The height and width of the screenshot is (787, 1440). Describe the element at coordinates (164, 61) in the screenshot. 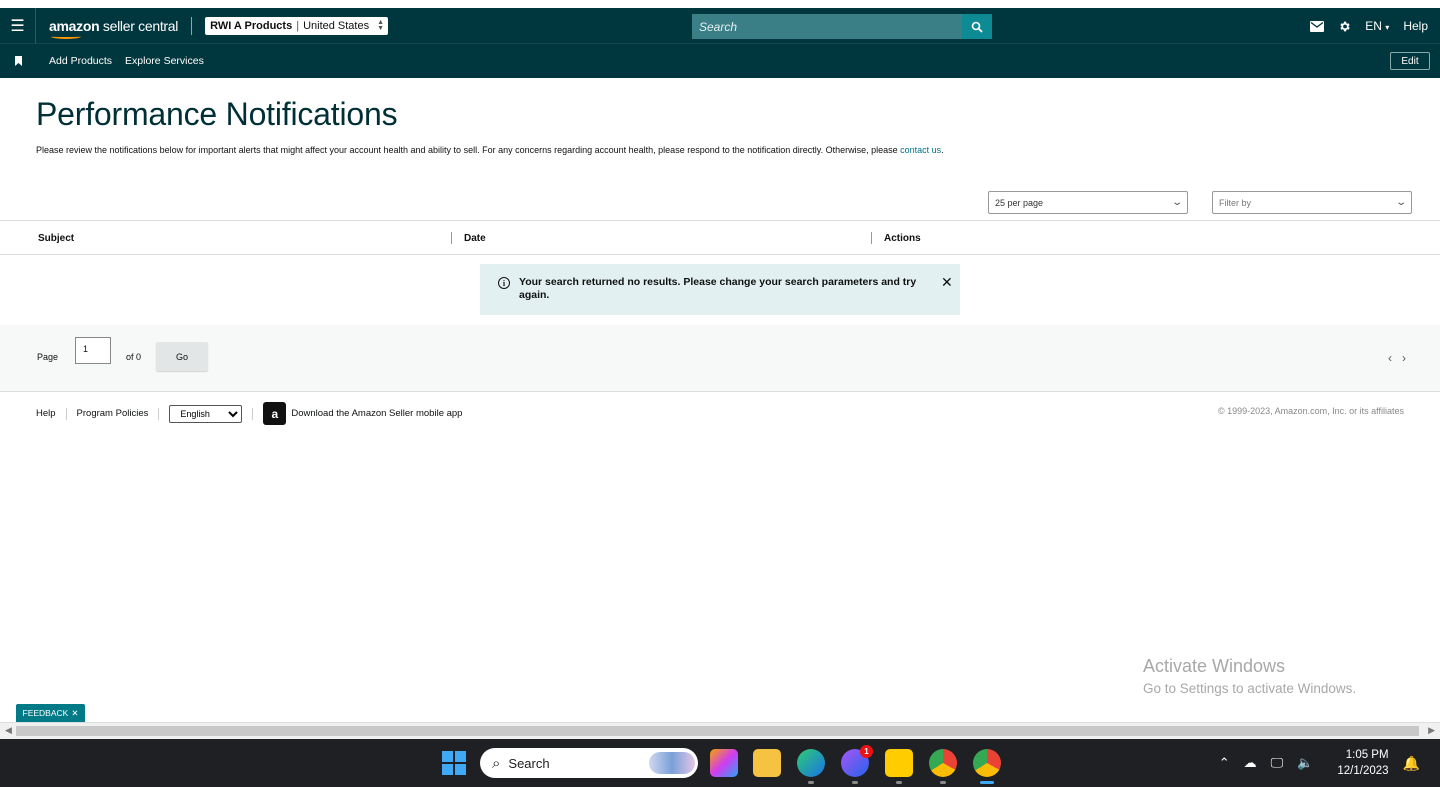

I see `explore-services-link: Explore Services` at that location.